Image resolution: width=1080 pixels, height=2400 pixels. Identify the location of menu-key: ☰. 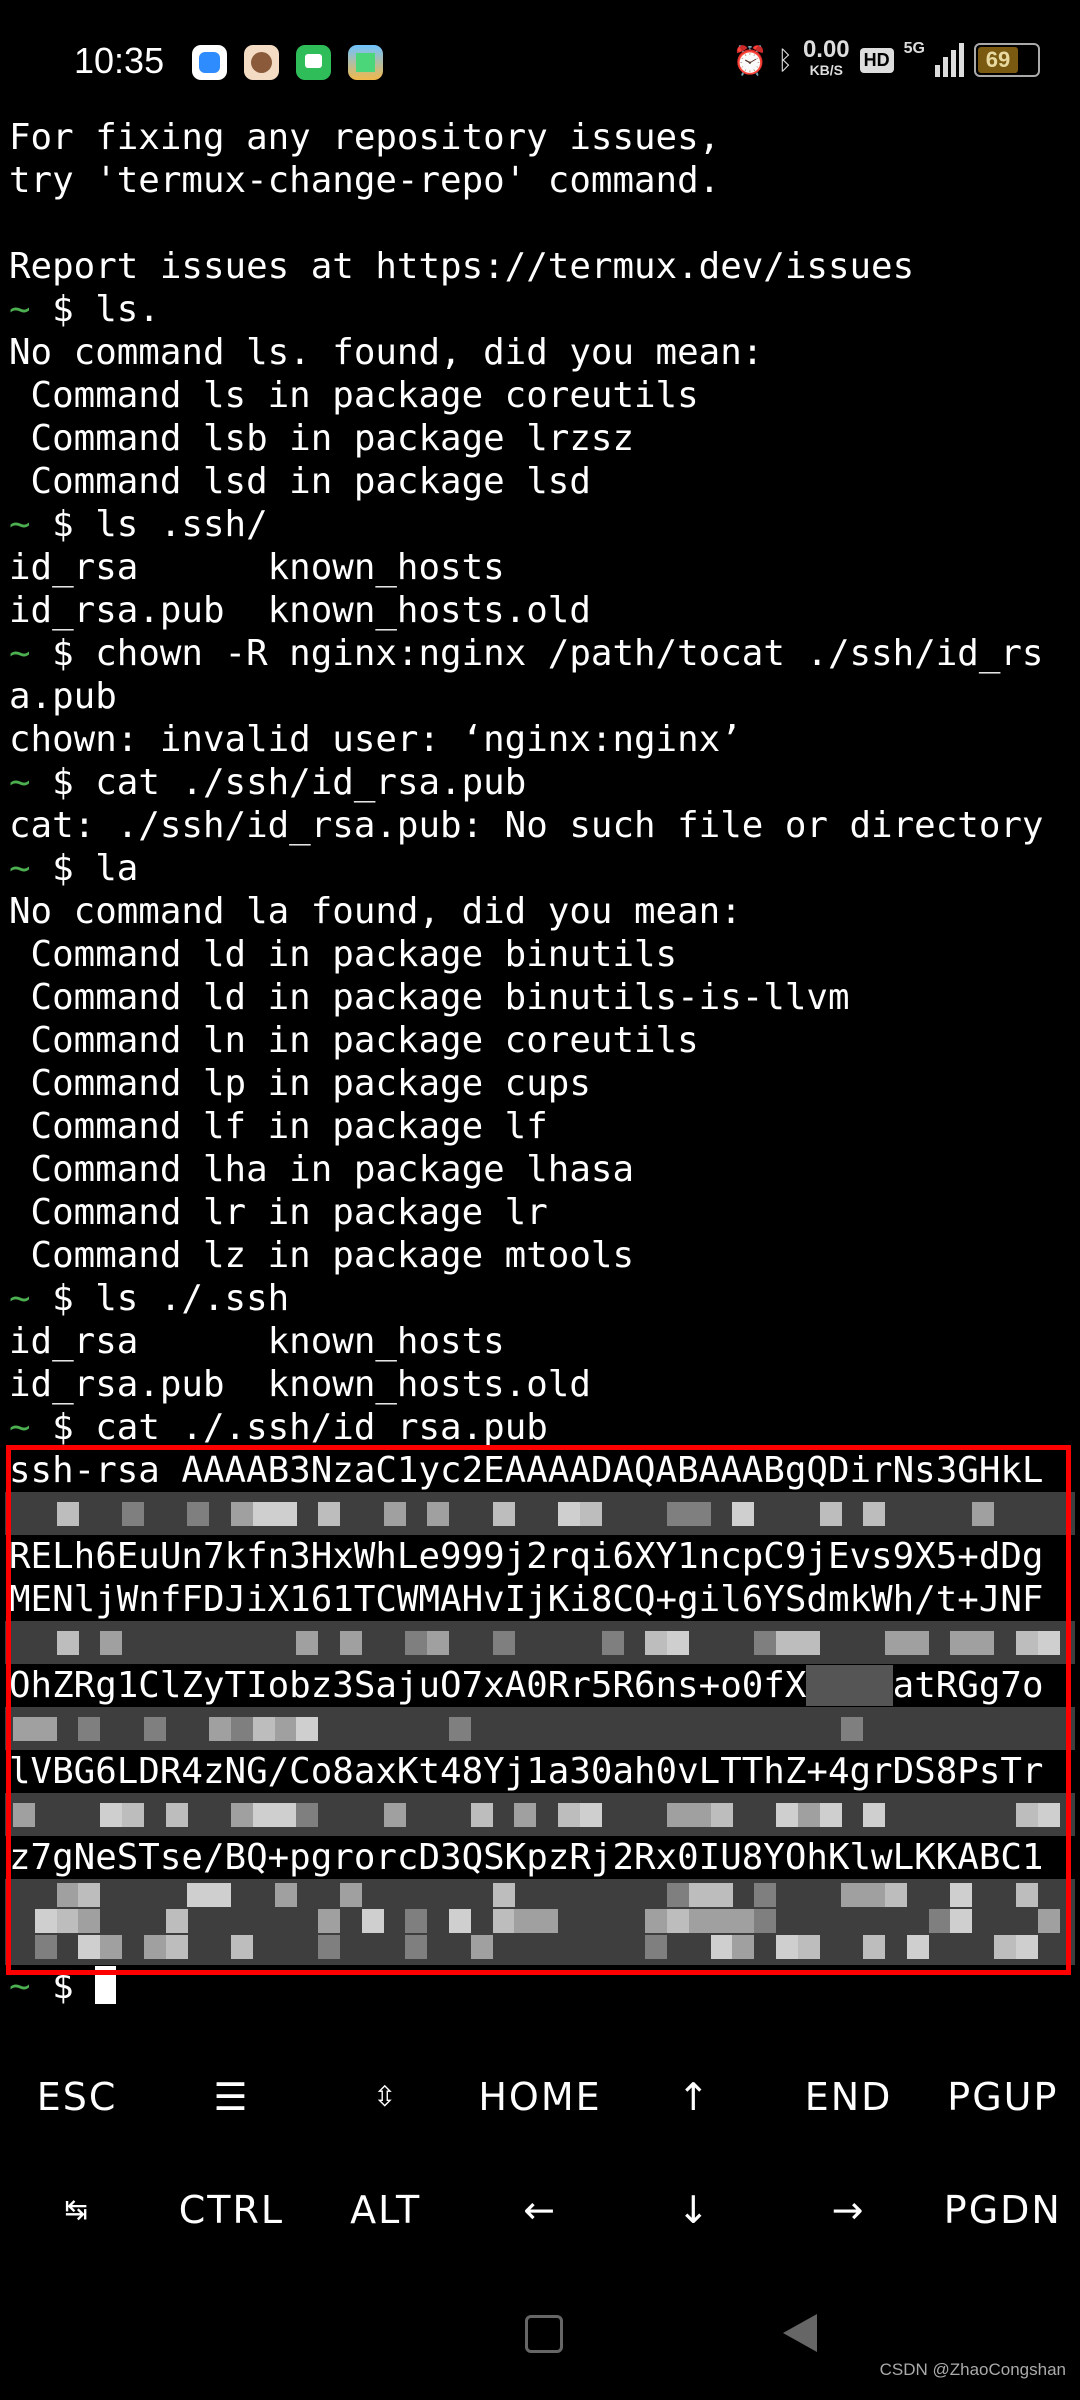
(231, 2097).